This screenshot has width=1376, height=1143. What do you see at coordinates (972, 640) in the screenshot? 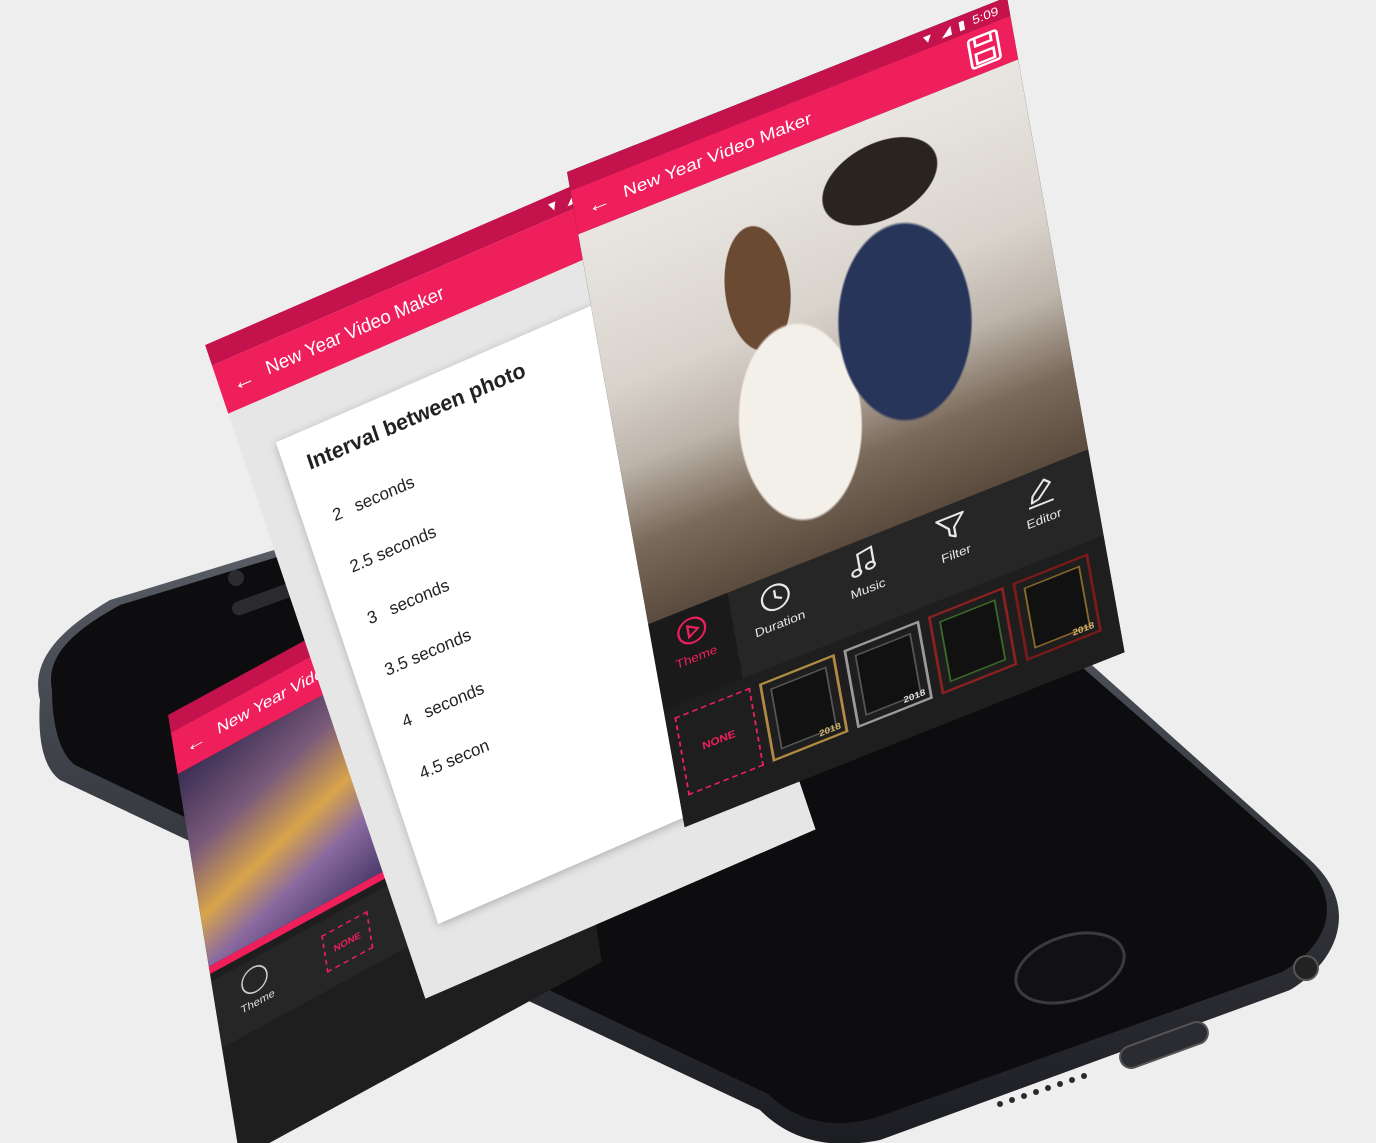
I see `frame-thumbnail` at bounding box center [972, 640].